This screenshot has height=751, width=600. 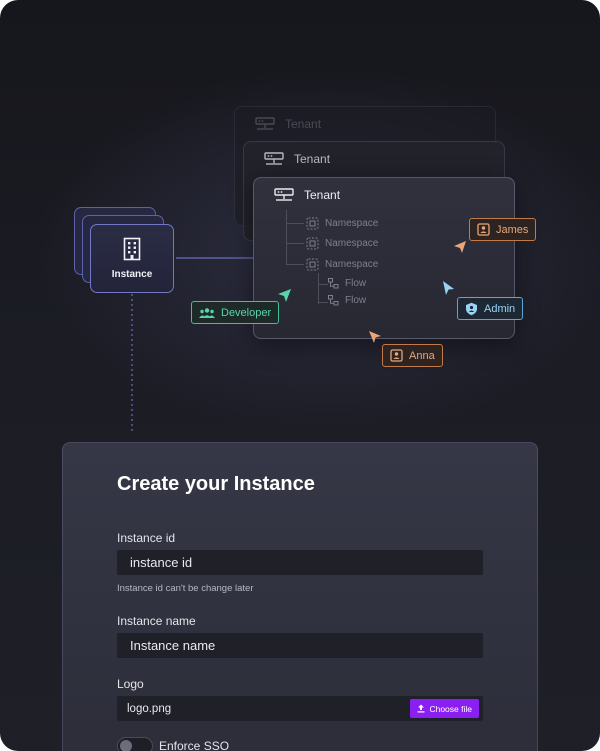 What do you see at coordinates (207, 312) in the screenshot?
I see `group-icon` at bounding box center [207, 312].